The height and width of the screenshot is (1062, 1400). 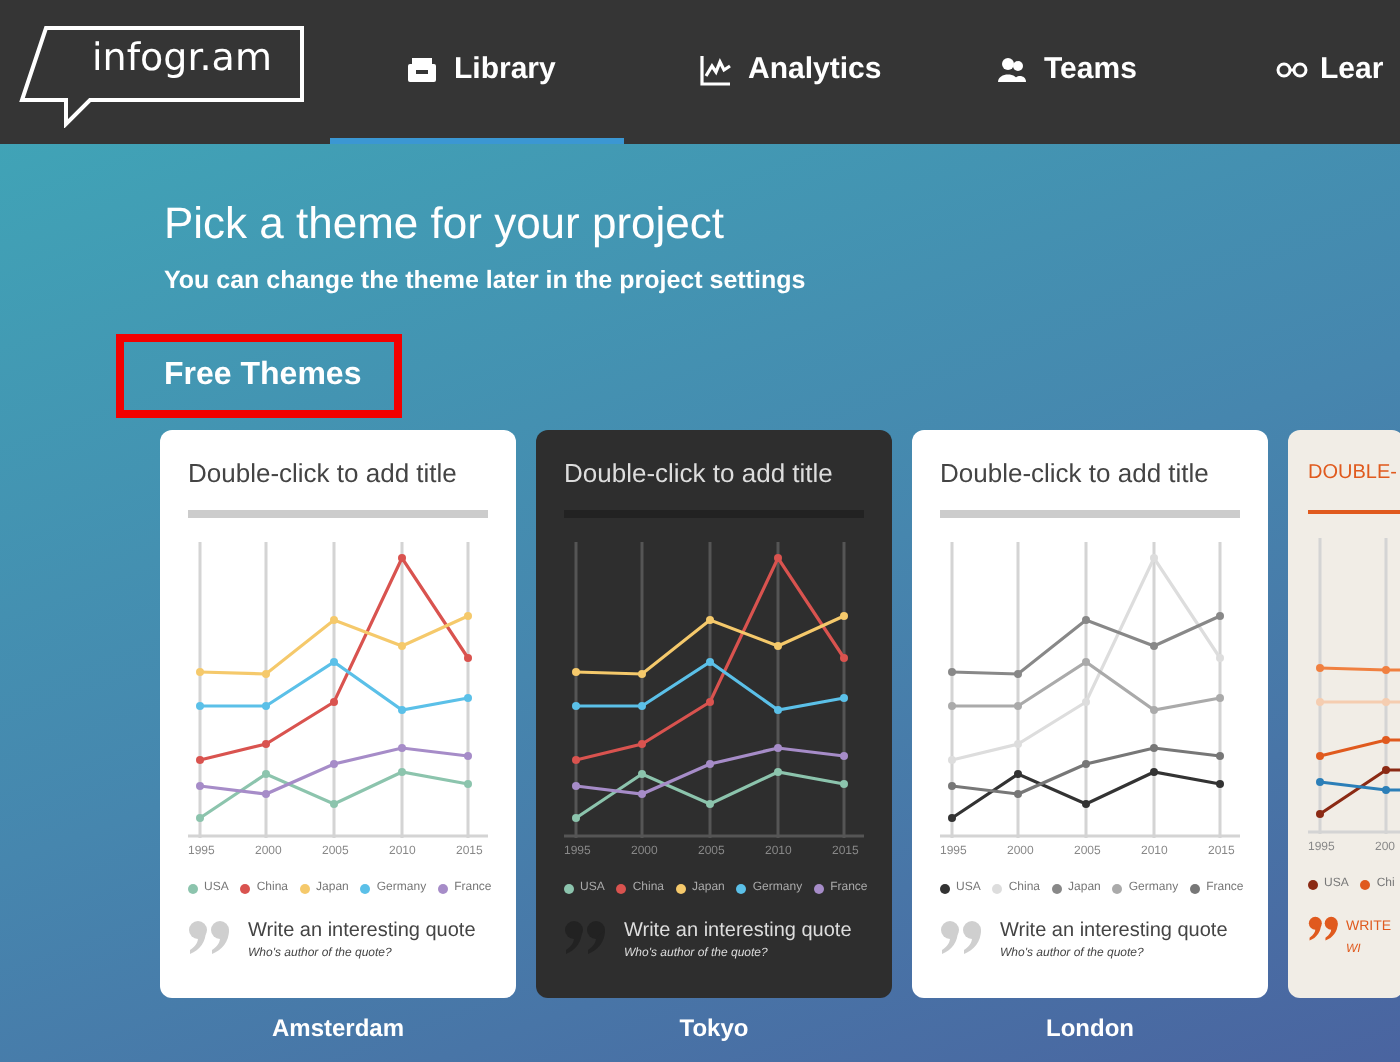 What do you see at coordinates (1353, 474) in the screenshot?
I see `chart-title: DOUBLE-` at bounding box center [1353, 474].